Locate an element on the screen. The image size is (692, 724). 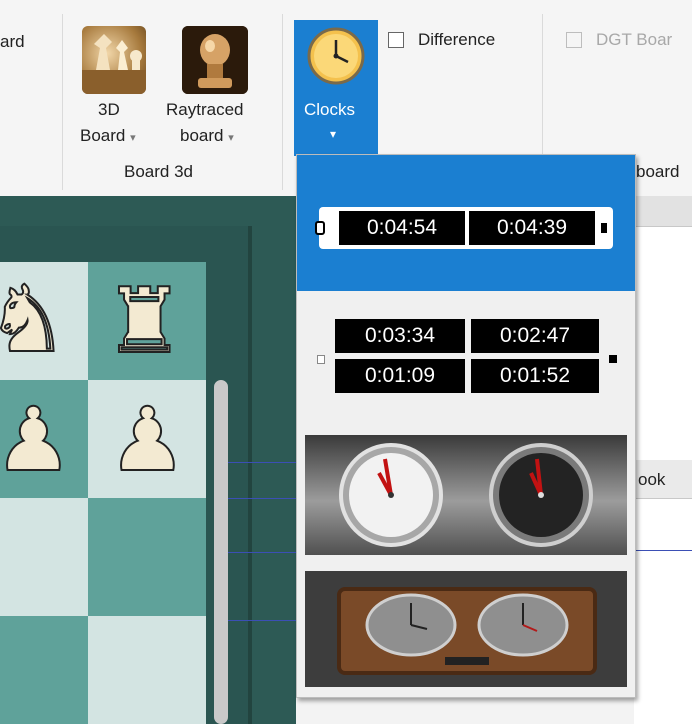
difference-checkbox is located at coordinates (396, 40).